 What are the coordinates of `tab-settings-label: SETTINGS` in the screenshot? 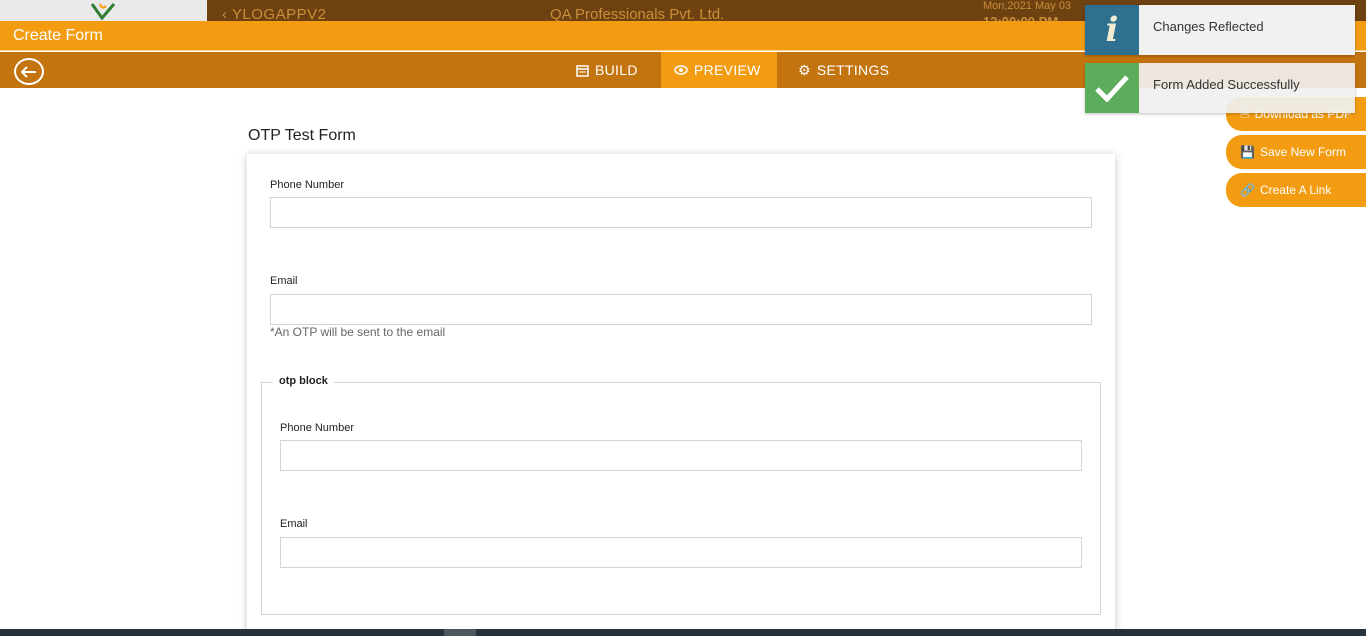 It's located at (853, 70).